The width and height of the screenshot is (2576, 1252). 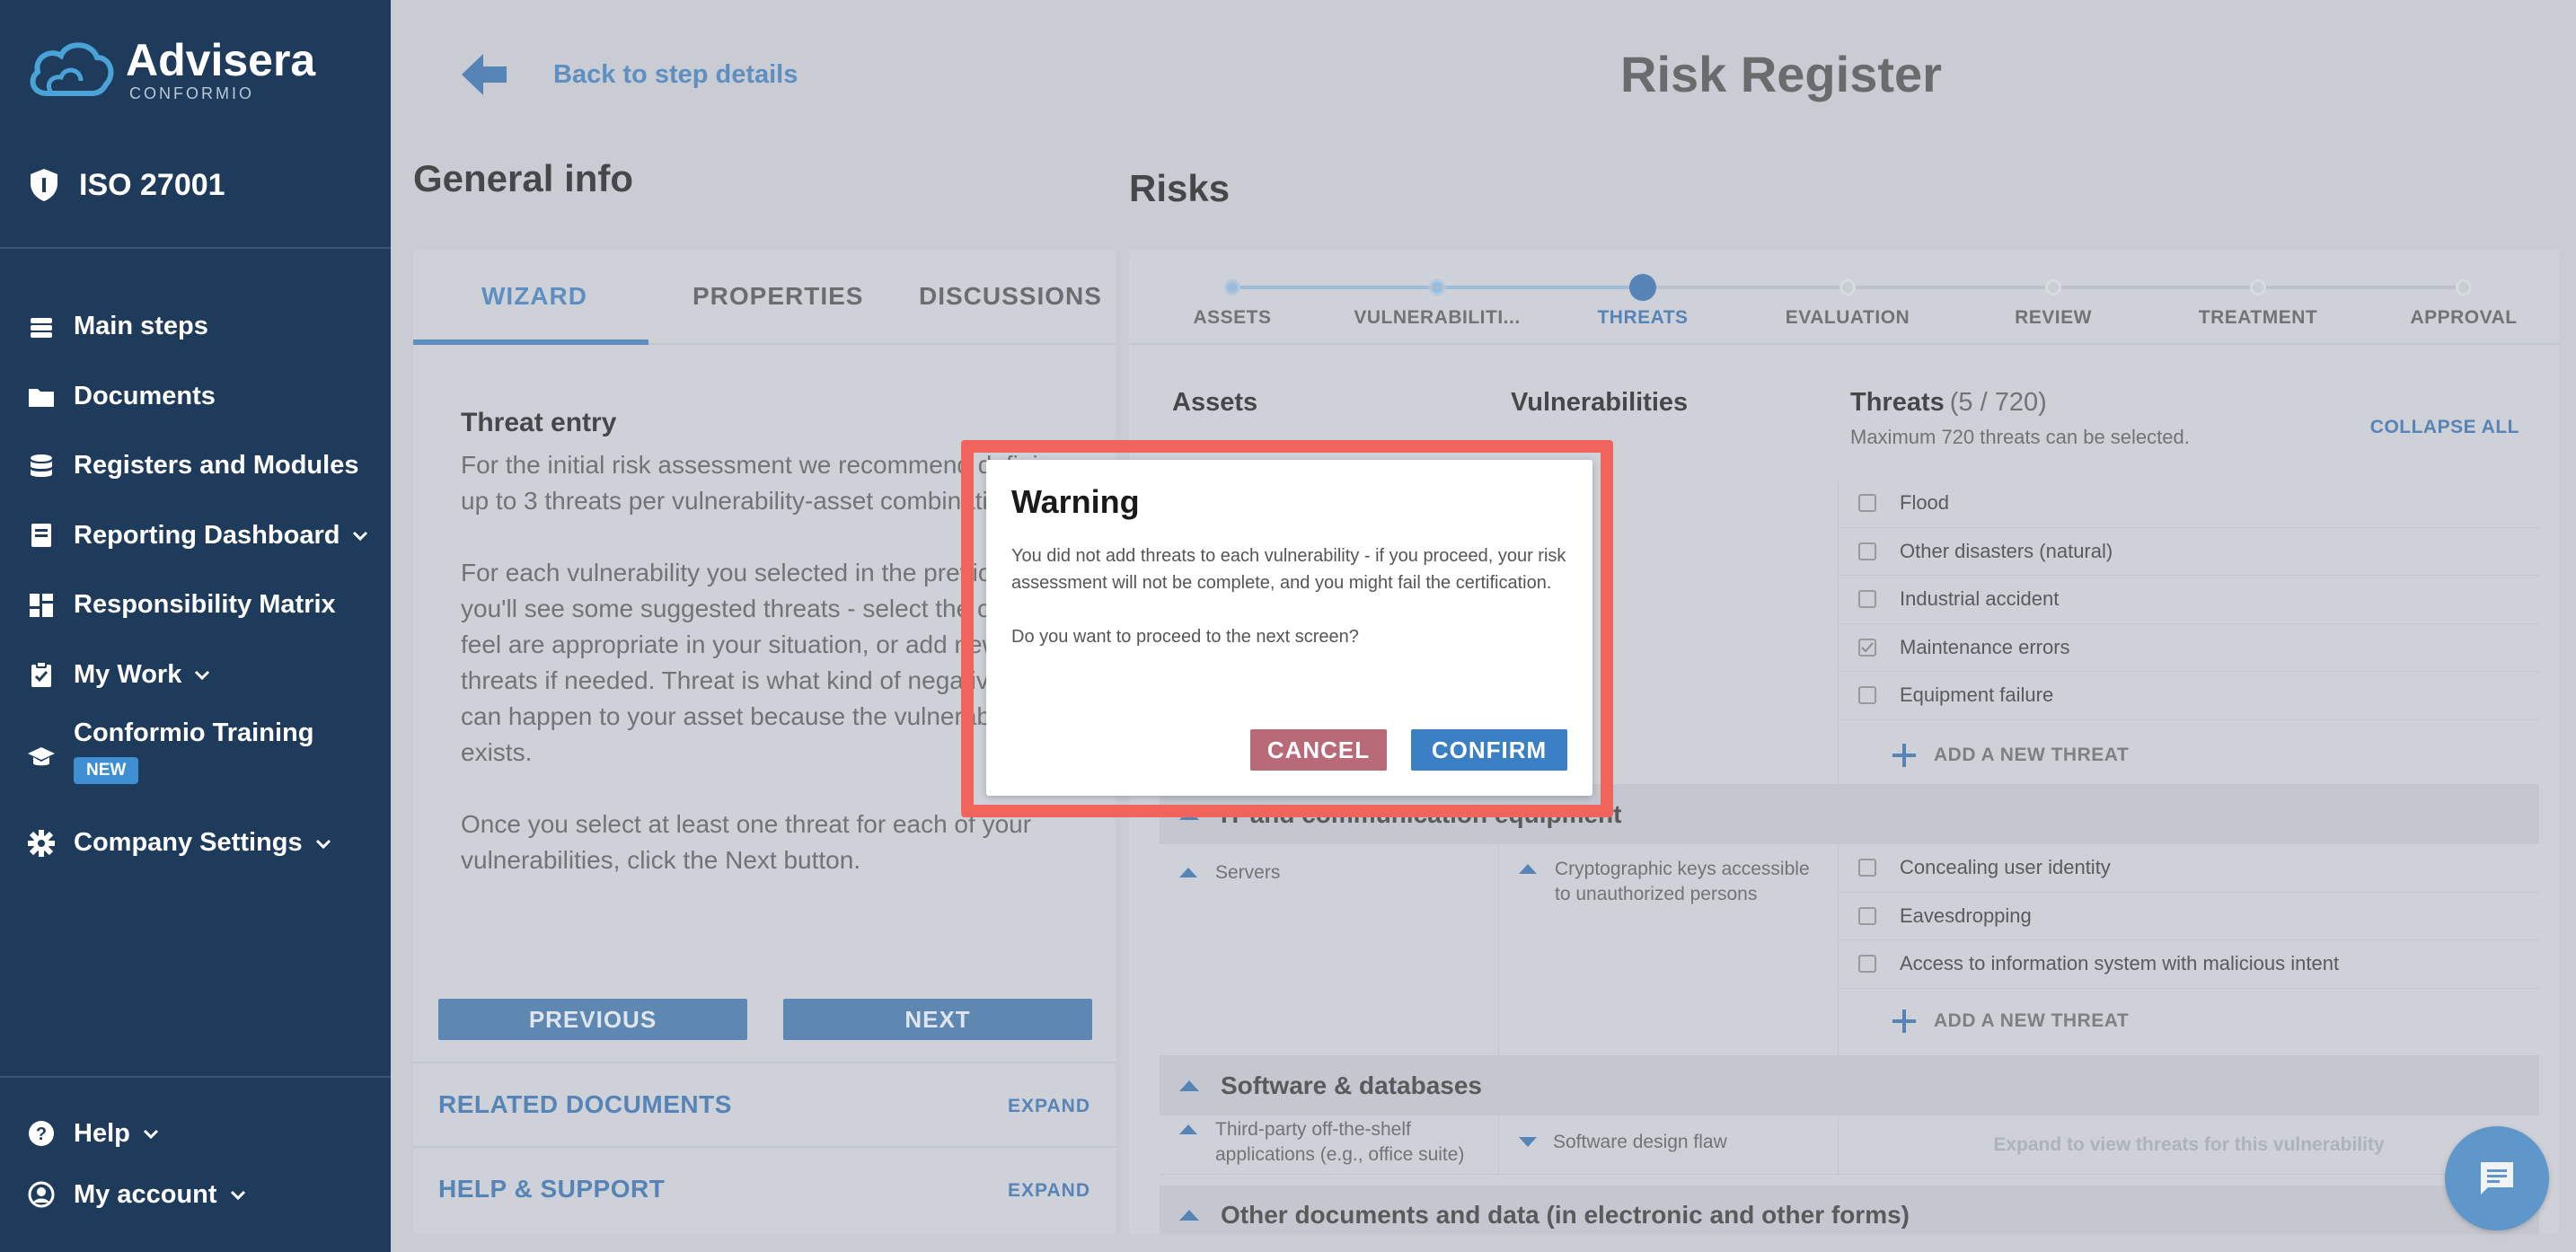 I want to click on bottom-nav: ? Help My account, so click(x=137, y=1164).